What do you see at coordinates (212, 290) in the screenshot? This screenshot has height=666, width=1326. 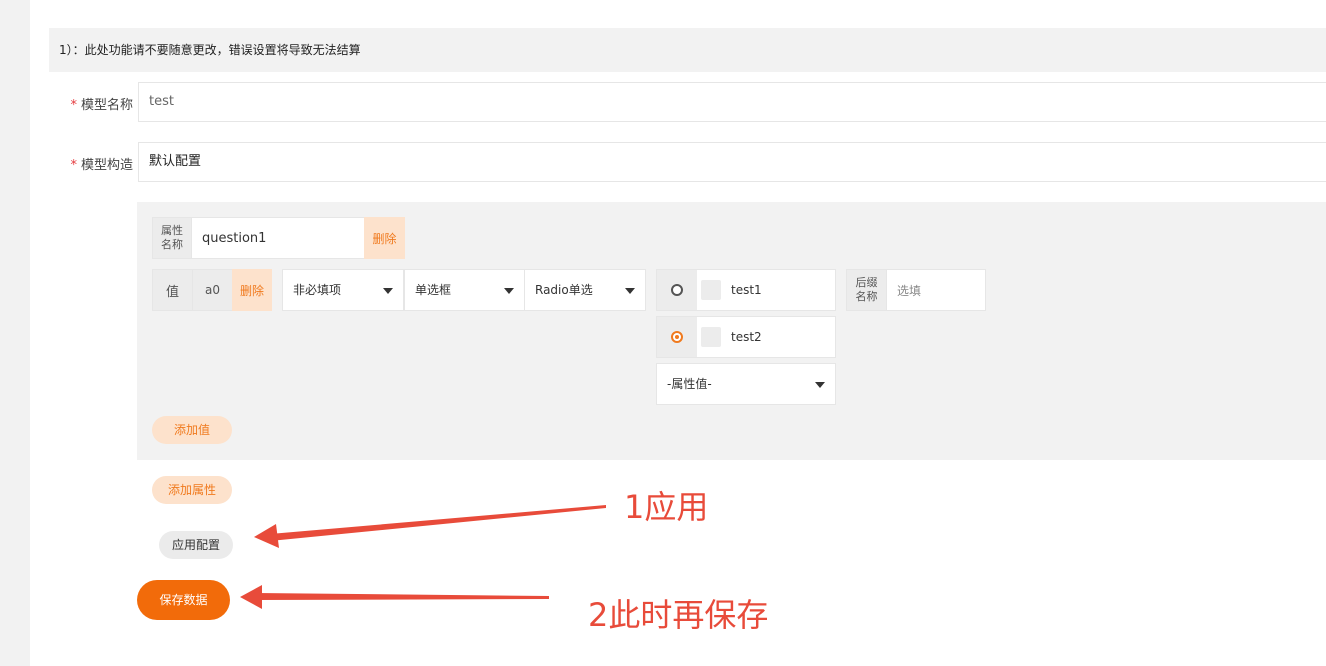 I see `value-code: a0` at bounding box center [212, 290].